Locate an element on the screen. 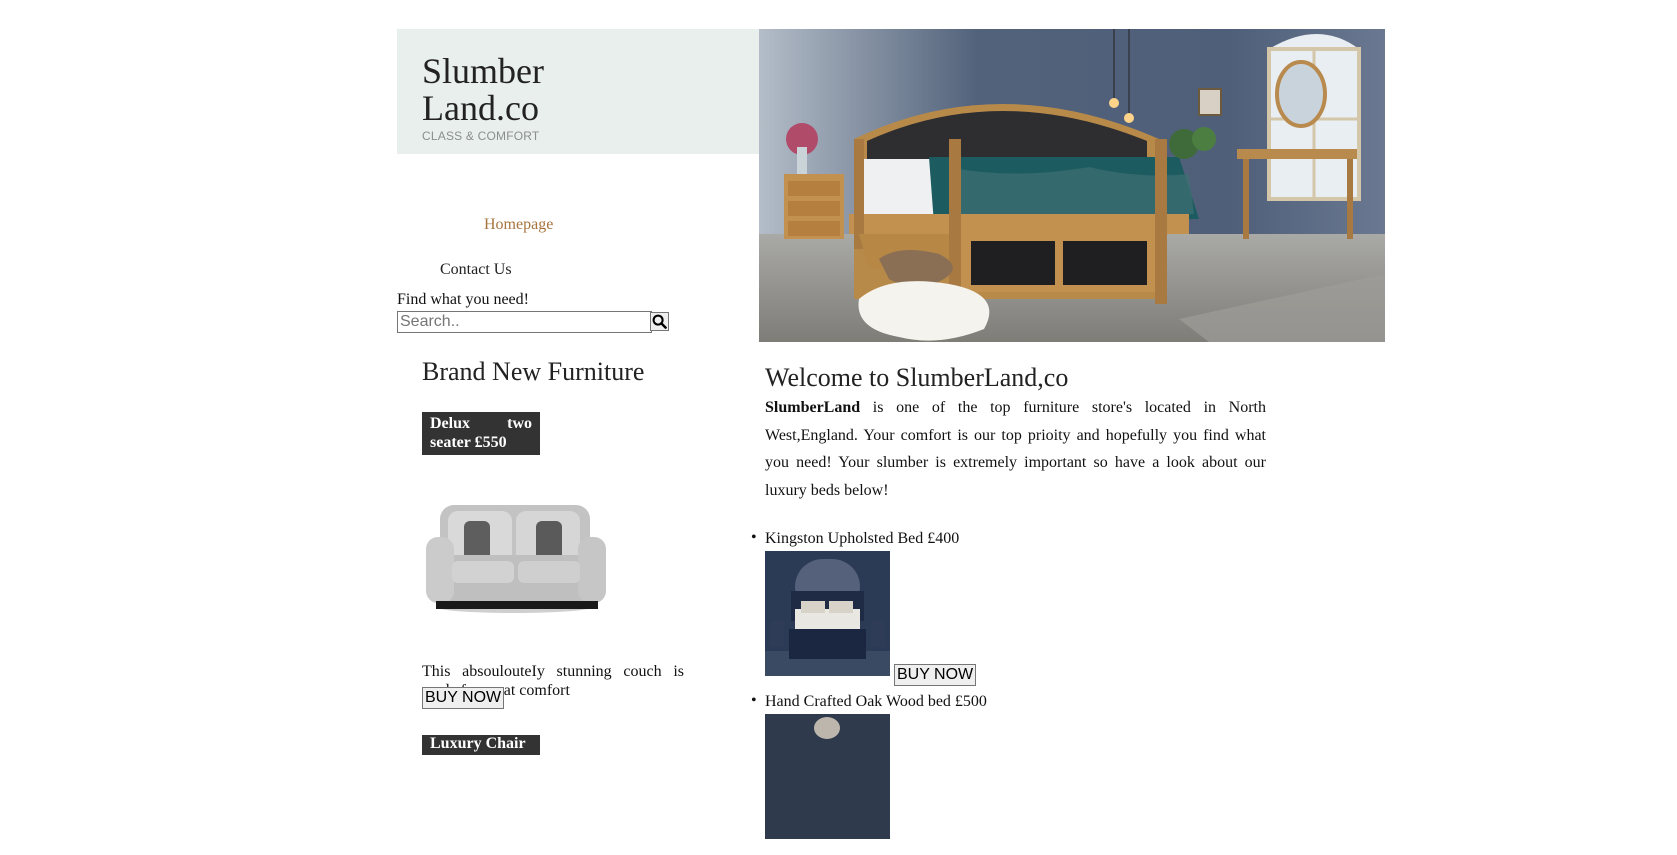  left-column: Slumber Land.co CLASS & COMFORT is located at coordinates (578, 91).